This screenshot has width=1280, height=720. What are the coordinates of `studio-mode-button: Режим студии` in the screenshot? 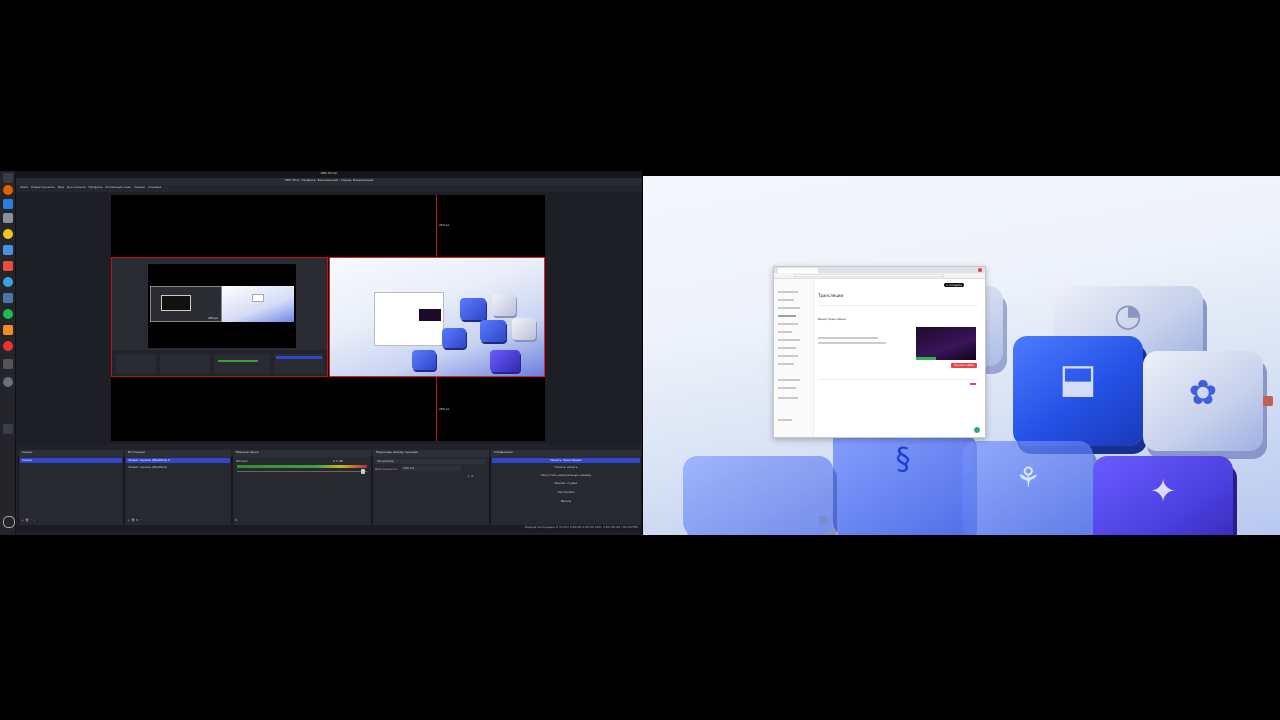 It's located at (566, 483).